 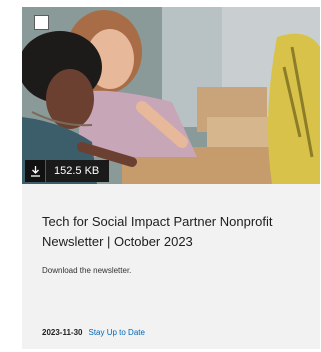 I want to click on download-icon, so click(x=35, y=171).